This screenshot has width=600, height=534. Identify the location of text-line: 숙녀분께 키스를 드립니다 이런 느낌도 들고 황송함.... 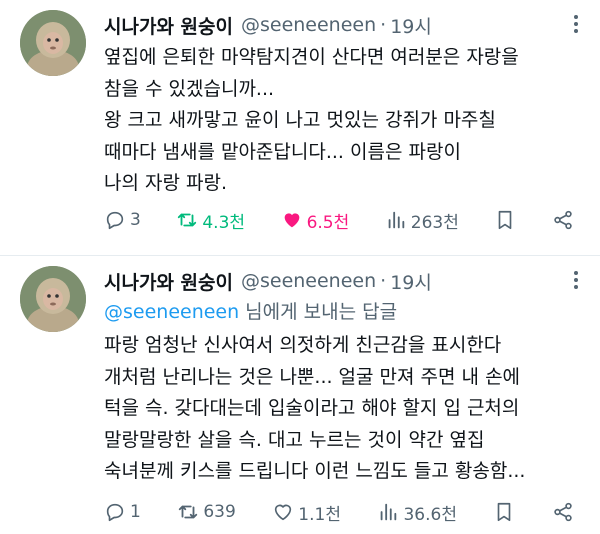
(315, 471).